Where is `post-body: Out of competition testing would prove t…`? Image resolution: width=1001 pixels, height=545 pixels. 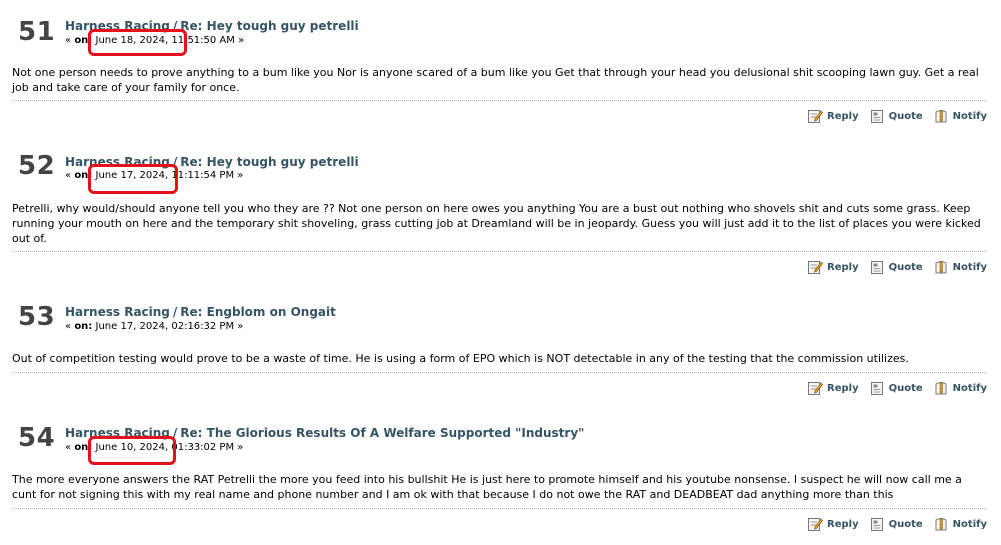
post-body: Out of competition testing would prove t… is located at coordinates (460, 358).